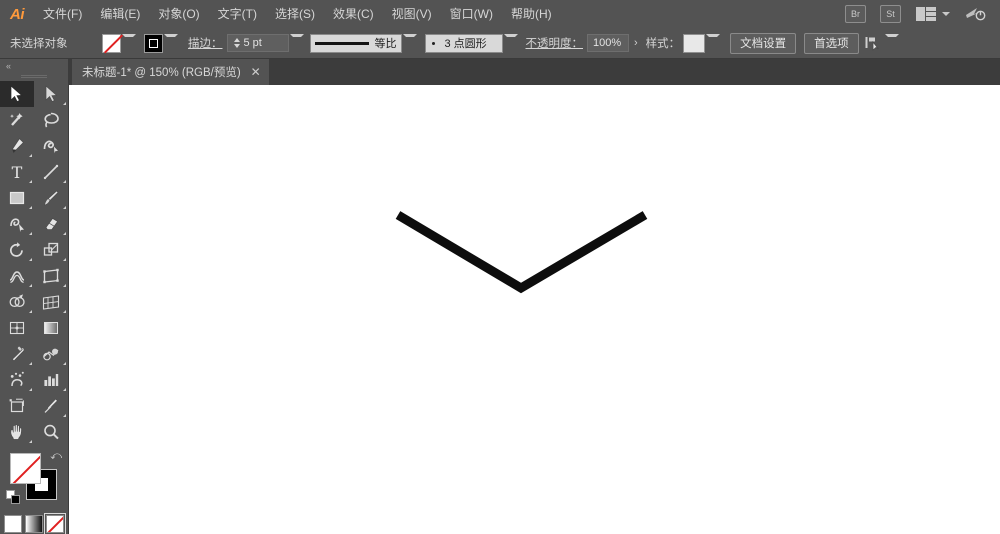 This screenshot has width=1000, height=534. What do you see at coordinates (926, 14) in the screenshot?
I see `workspace-layout-icon` at bounding box center [926, 14].